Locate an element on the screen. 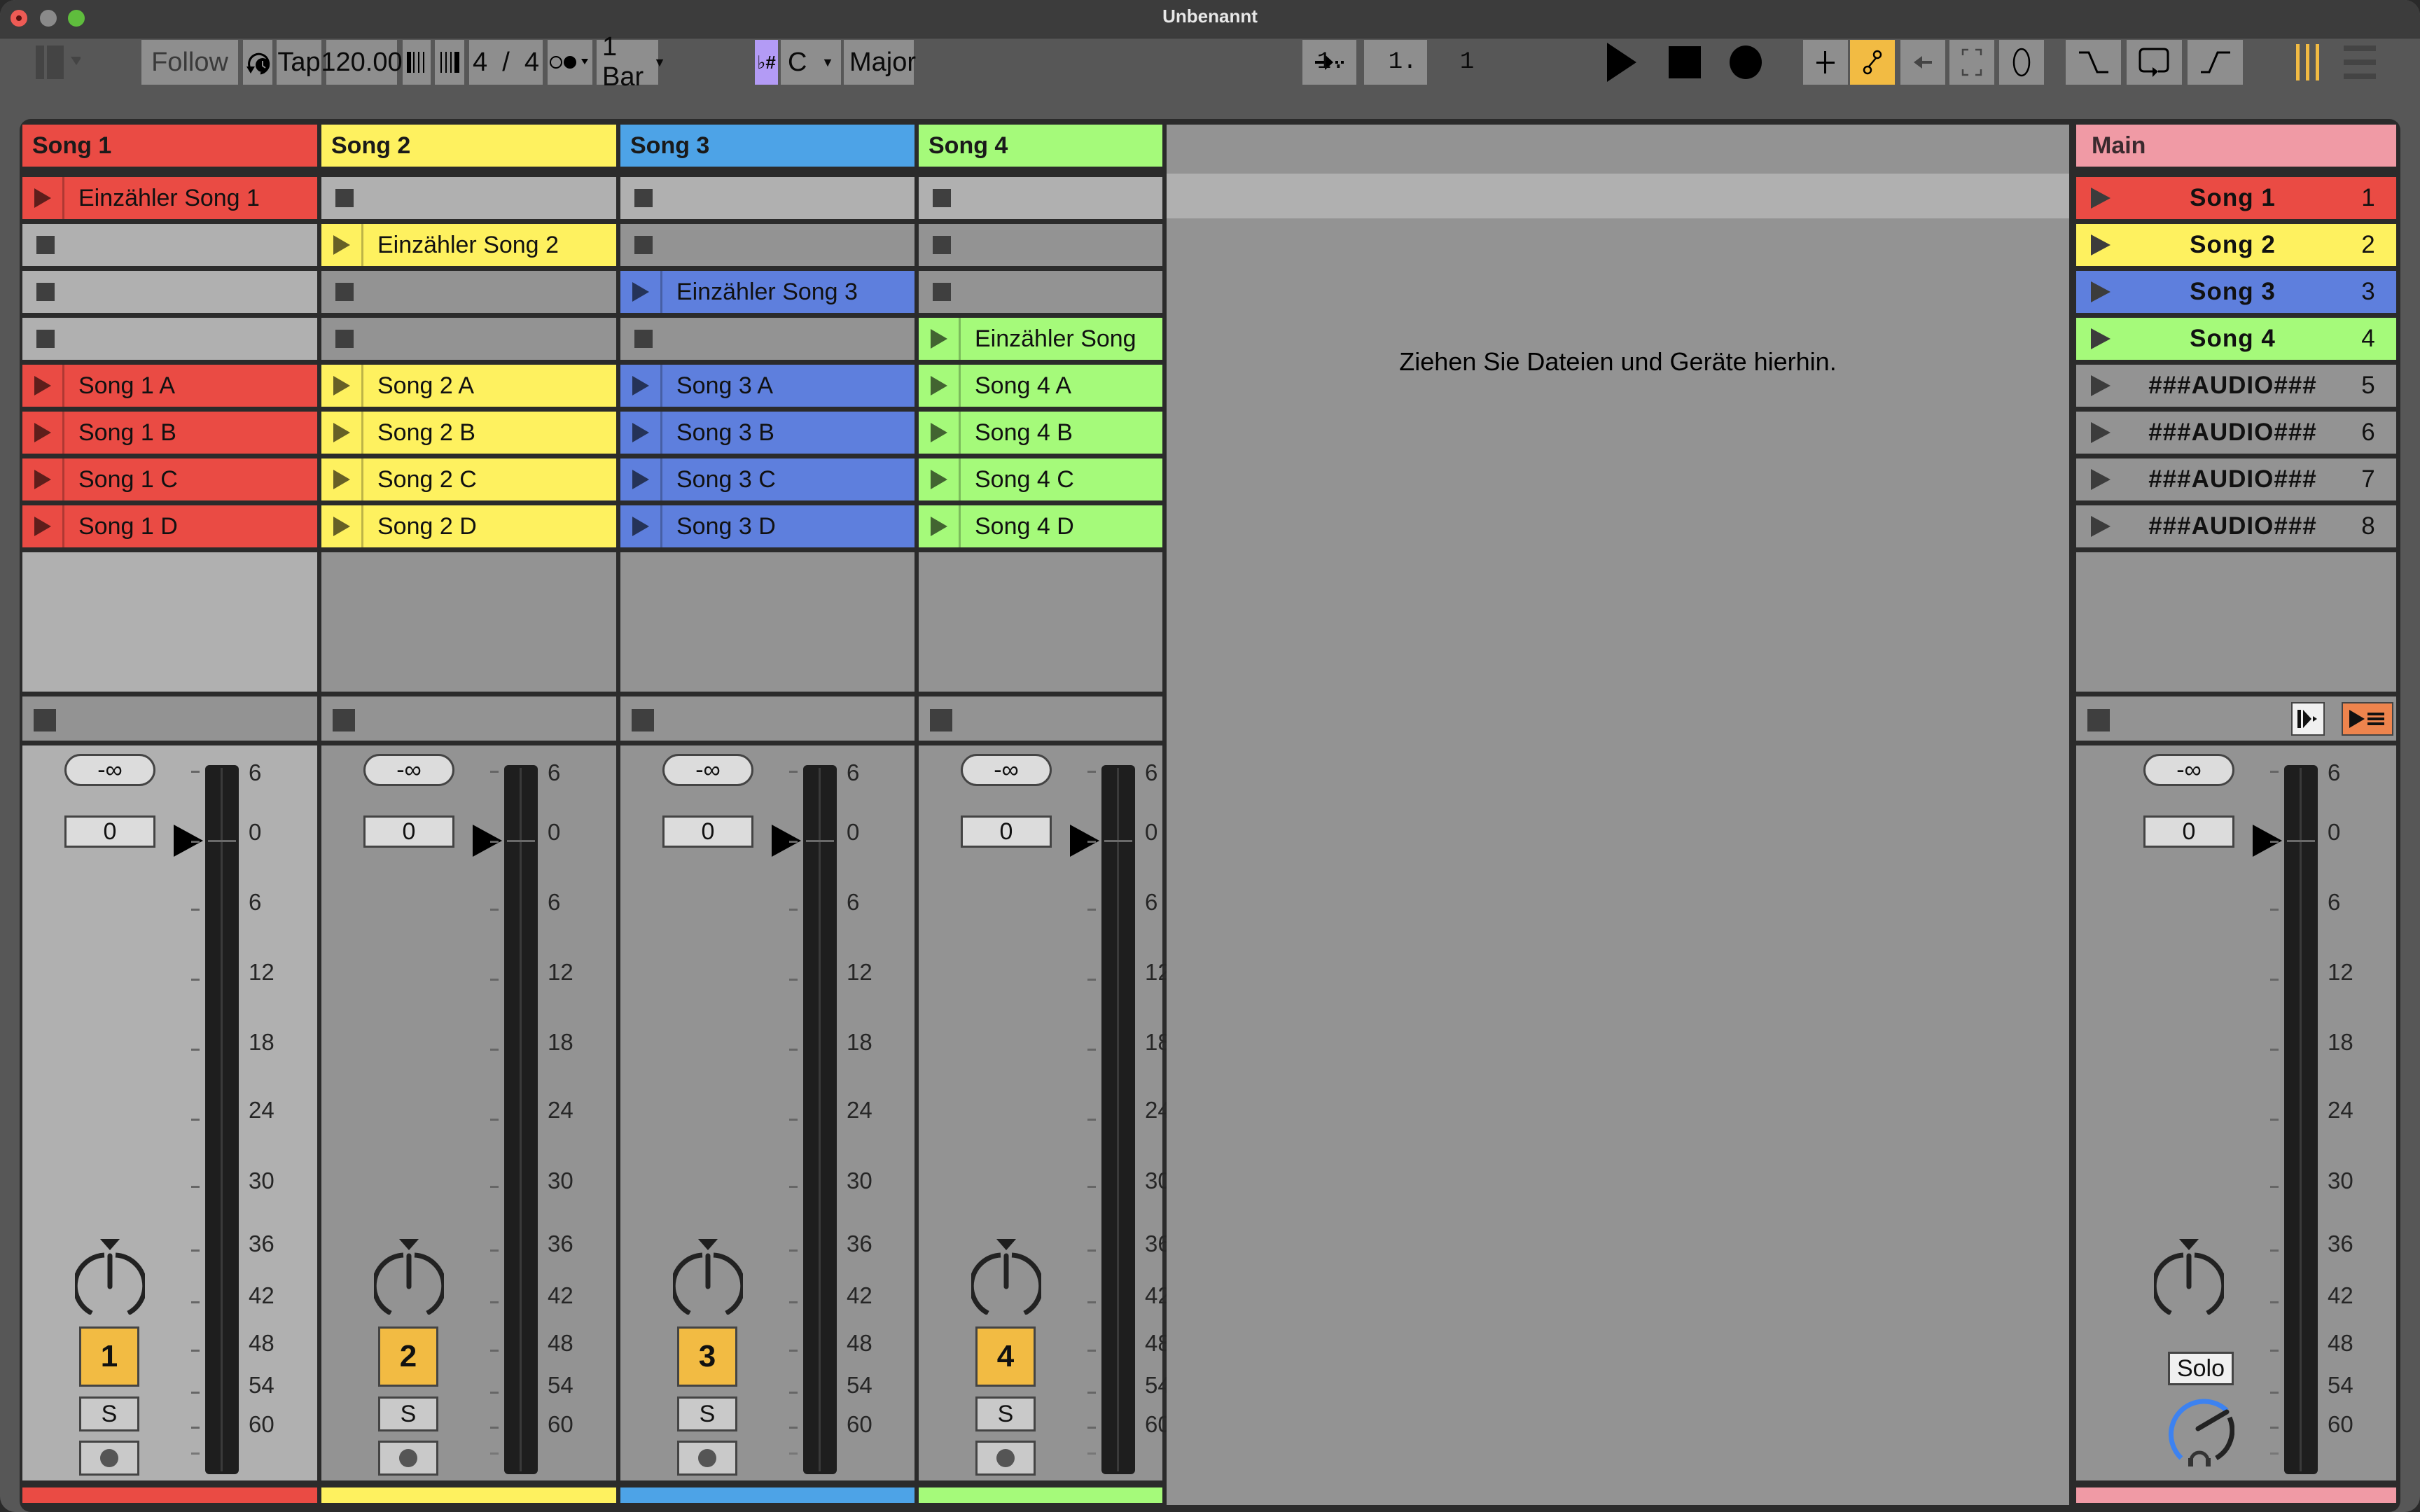  track-header: Song 3 is located at coordinates (767, 146).